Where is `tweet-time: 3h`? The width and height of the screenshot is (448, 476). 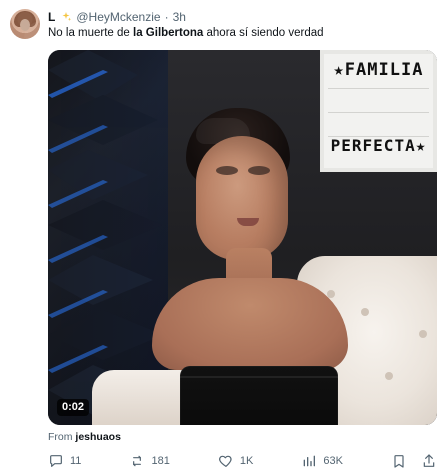 tweet-time: 3h is located at coordinates (179, 17).